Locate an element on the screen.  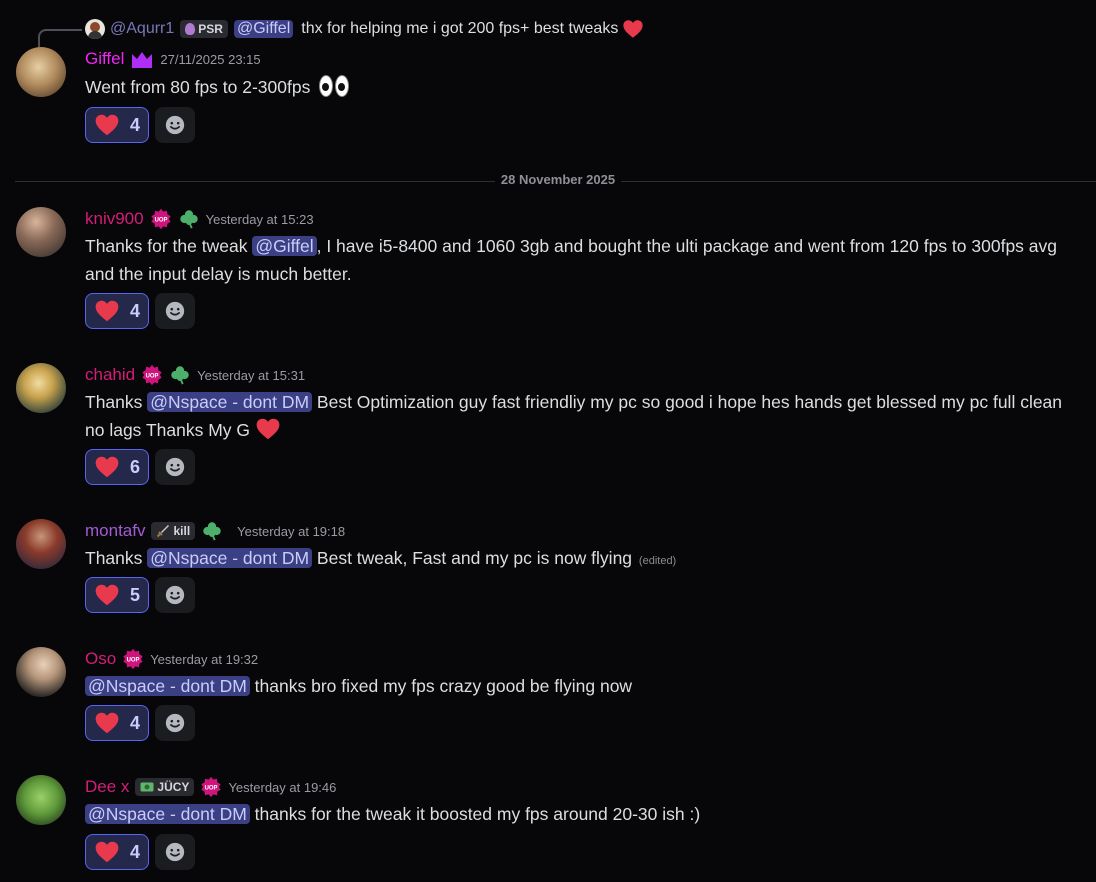
reaction-count: 5 is located at coordinates (134, 594).